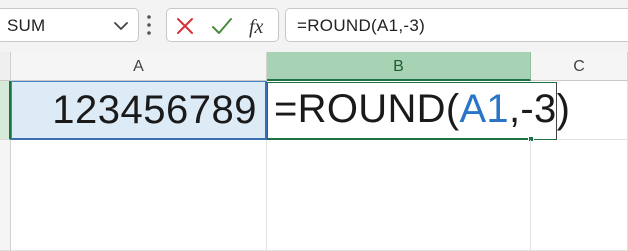 The height and width of the screenshot is (251, 628). I want to click on cancel-icon, so click(185, 26).